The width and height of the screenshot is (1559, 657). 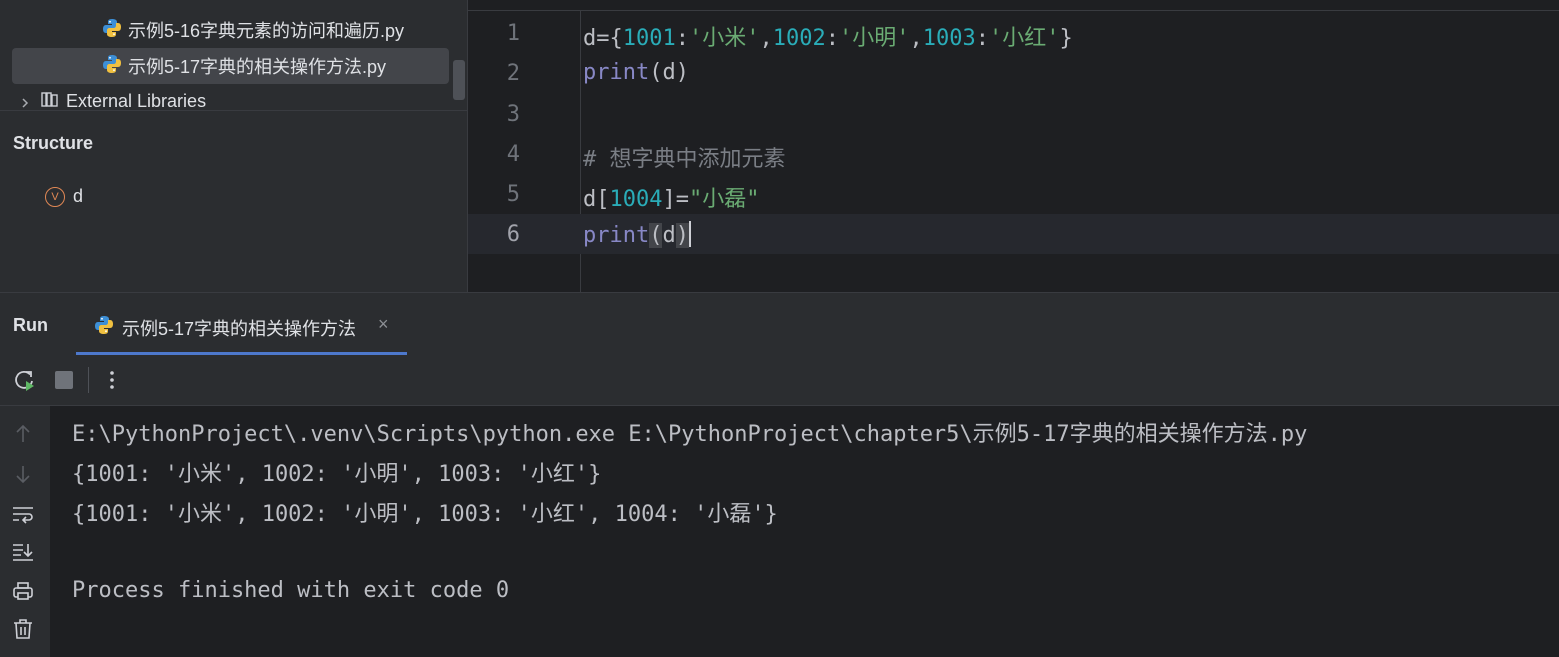 What do you see at coordinates (257, 67) in the screenshot?
I see `tree-item-label: 示例5-17字典的相关操作方法.py` at bounding box center [257, 67].